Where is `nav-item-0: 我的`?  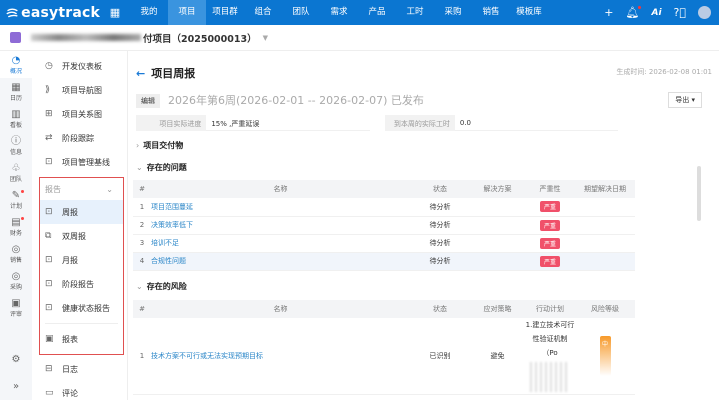 nav-item-0: 我的 is located at coordinates (149, 12).